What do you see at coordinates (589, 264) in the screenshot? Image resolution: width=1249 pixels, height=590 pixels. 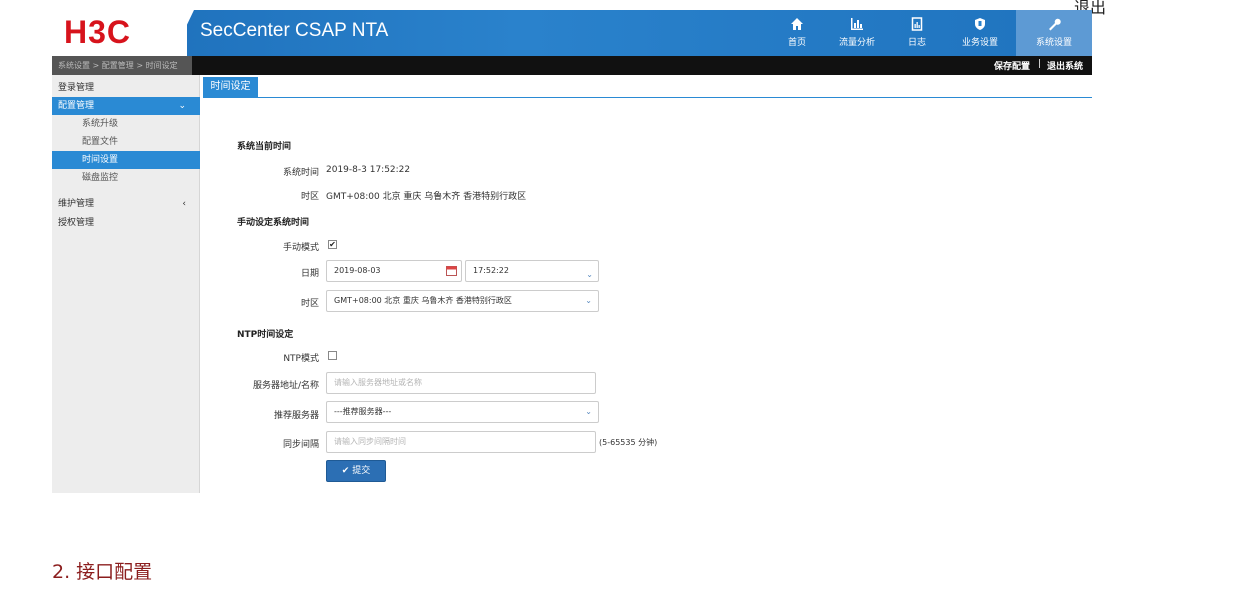 I see `spinner-up-icon: ⌃` at bounding box center [589, 264].